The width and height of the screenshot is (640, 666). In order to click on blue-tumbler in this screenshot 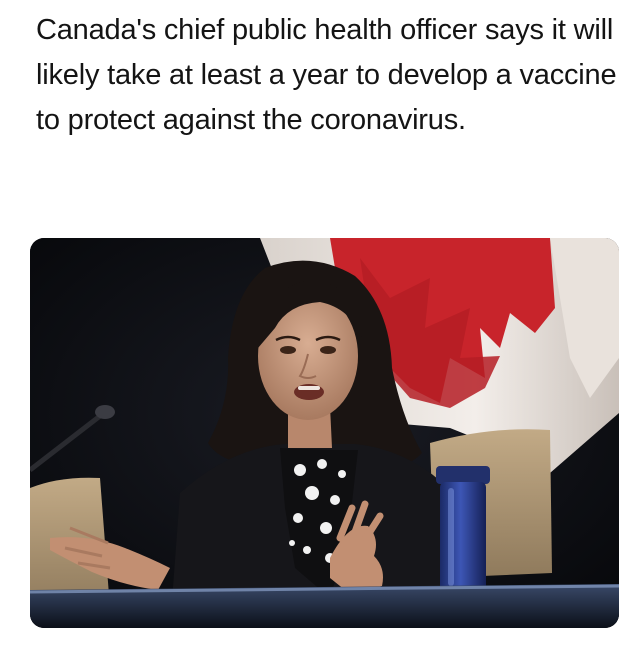, I will do `click(463, 530)`.